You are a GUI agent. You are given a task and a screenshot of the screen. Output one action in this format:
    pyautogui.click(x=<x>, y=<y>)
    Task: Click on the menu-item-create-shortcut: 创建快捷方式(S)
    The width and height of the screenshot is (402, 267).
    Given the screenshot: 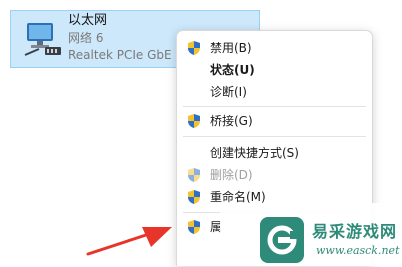 What is the action you would take?
    pyautogui.click(x=274, y=153)
    